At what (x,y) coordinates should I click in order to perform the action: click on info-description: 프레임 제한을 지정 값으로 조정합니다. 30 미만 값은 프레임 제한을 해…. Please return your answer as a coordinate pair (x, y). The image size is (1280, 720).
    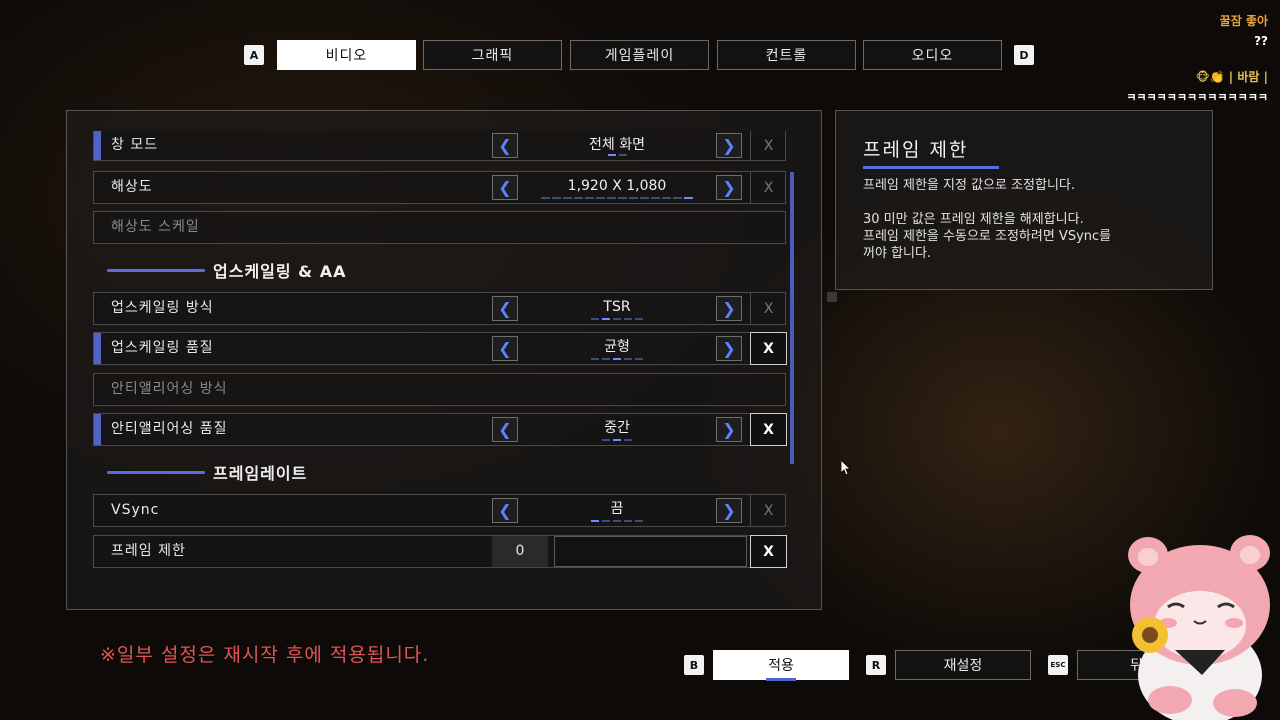
    Looking at the image, I should click on (1028, 219).